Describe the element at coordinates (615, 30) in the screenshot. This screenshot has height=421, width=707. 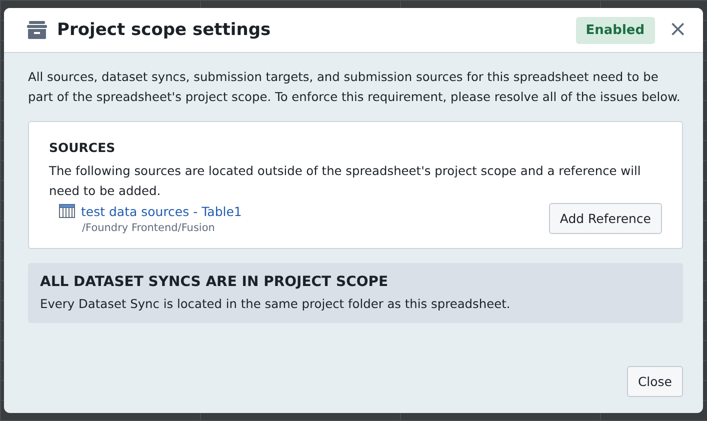
I see `status-badge: Enabled` at that location.